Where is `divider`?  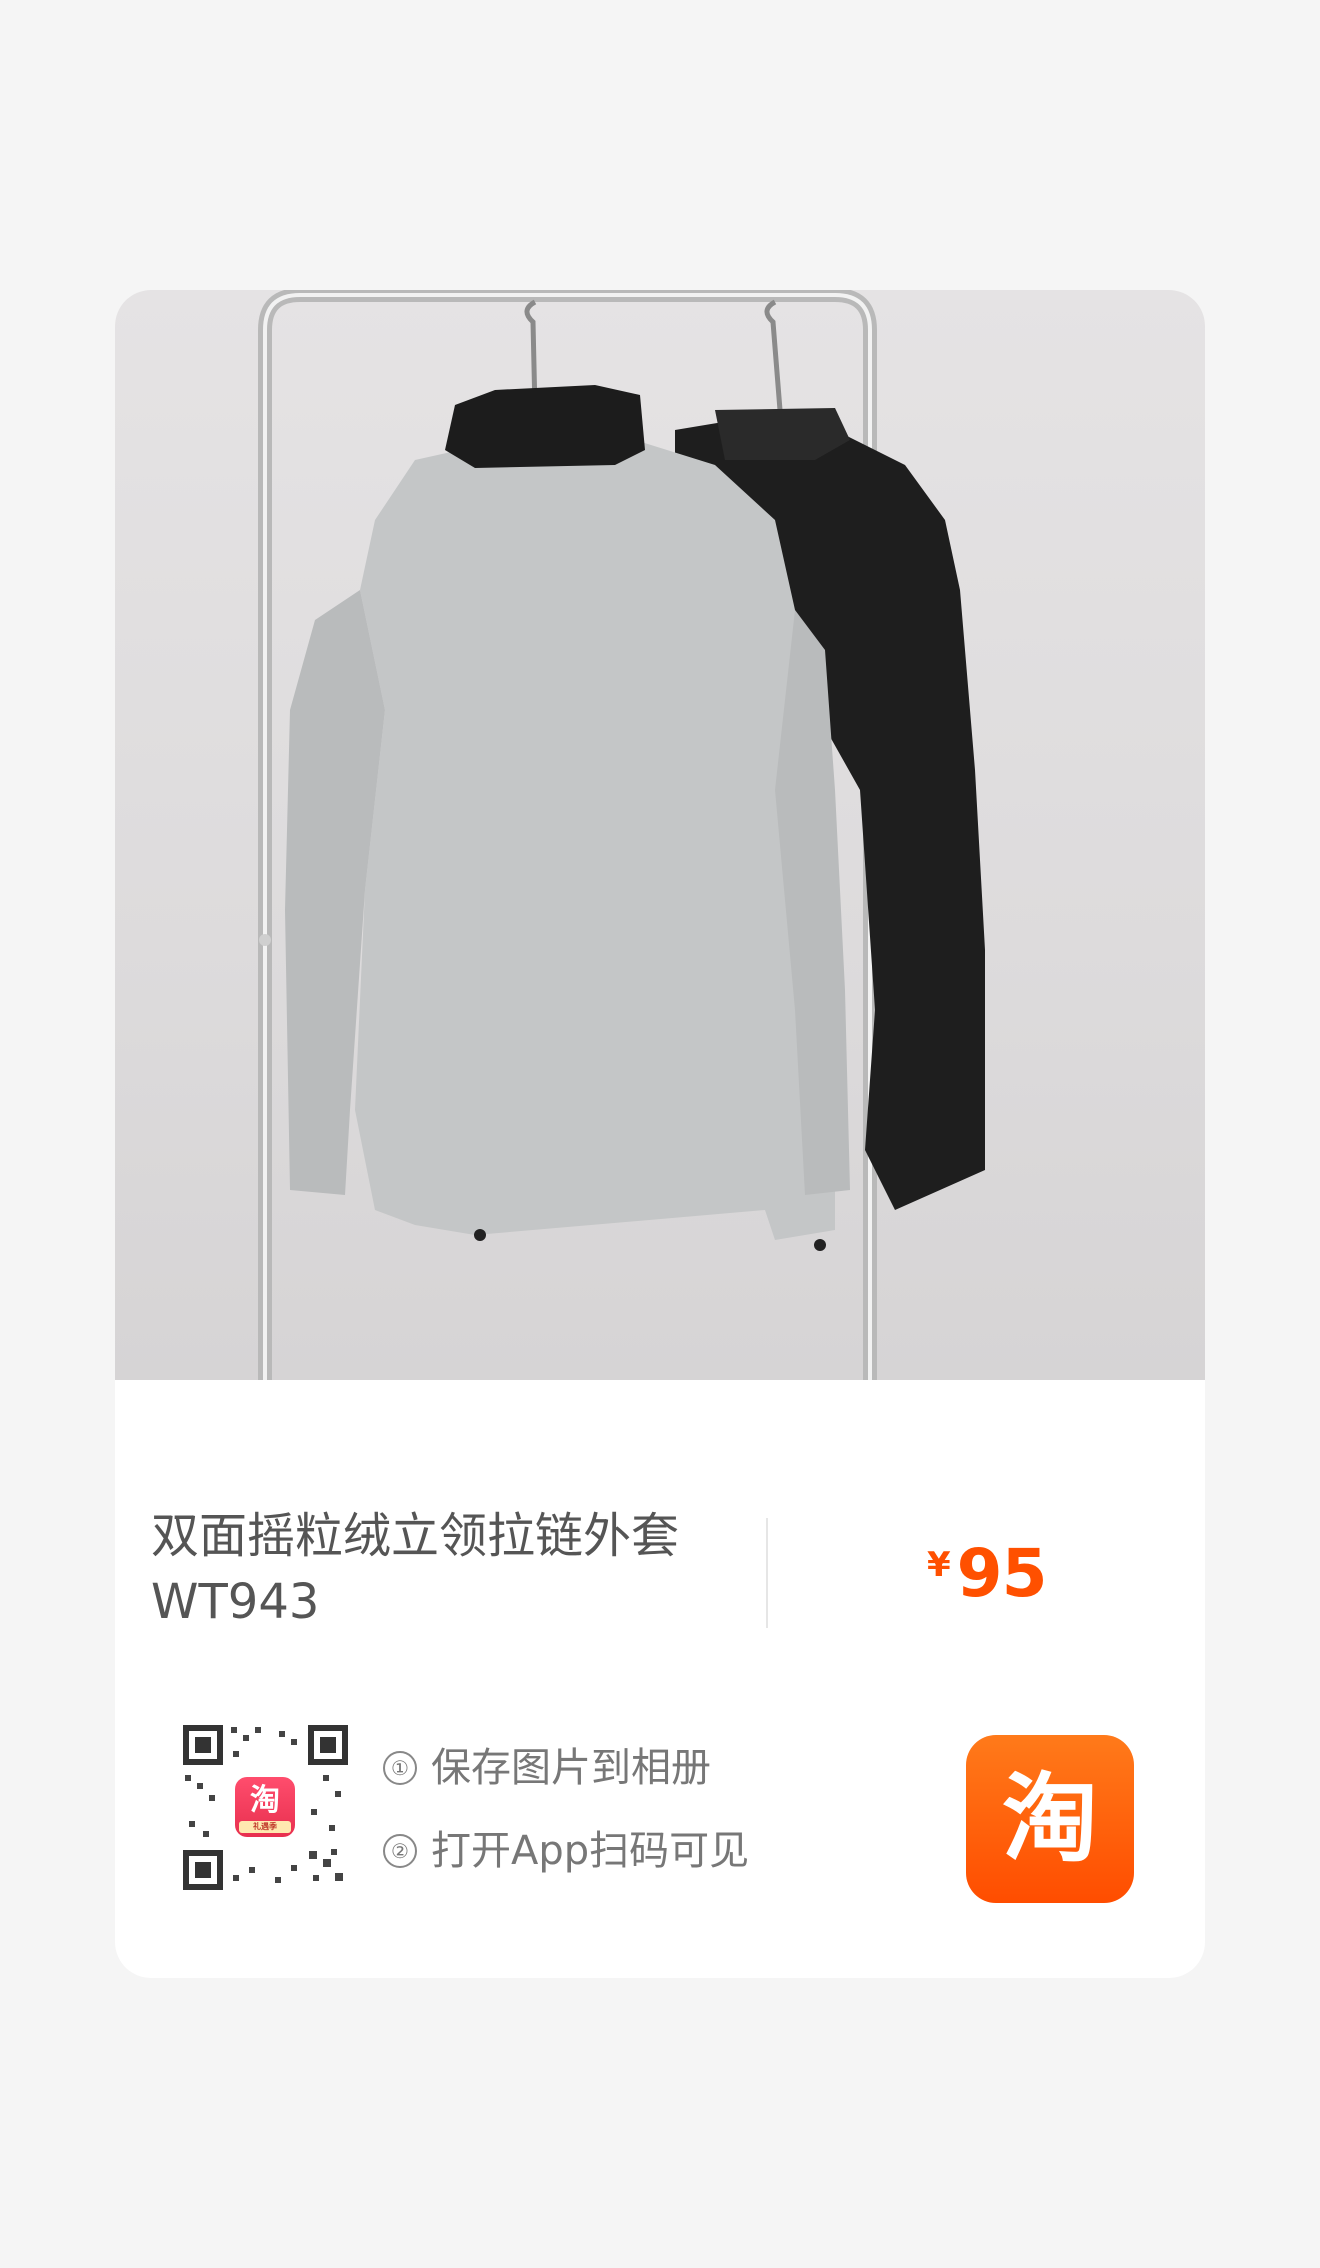
divider is located at coordinates (767, 1573).